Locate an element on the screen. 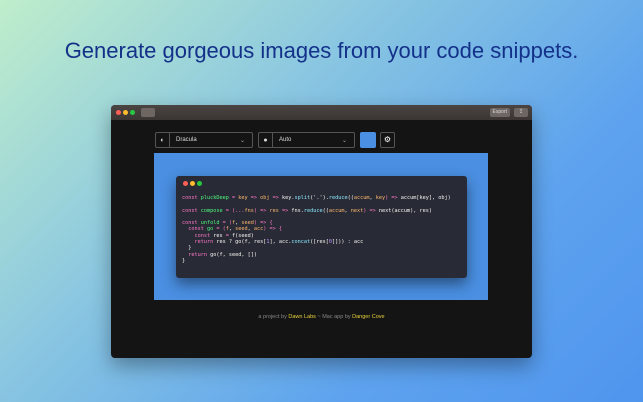 This screenshot has width=643, height=402. code-token: ([res[ is located at coordinates (319, 242).